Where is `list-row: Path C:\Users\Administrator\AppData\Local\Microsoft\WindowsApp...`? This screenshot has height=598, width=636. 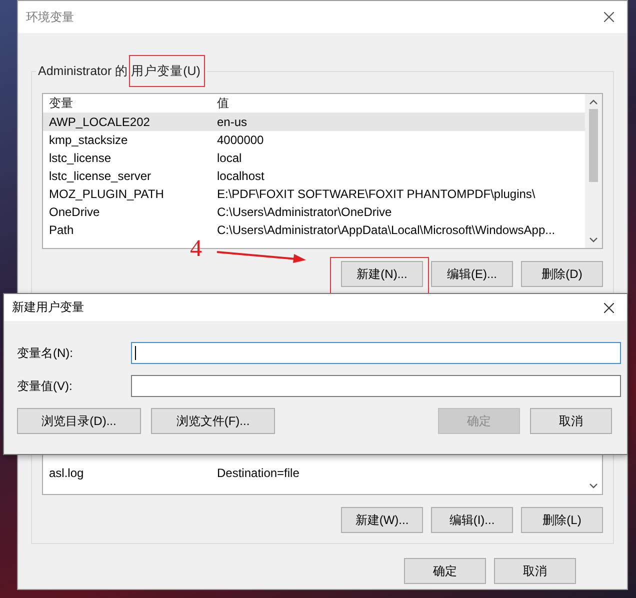 list-row: Path C:\Users\Administrator\AppData\Local\Microsoft\WindowsApp... is located at coordinates (314, 230).